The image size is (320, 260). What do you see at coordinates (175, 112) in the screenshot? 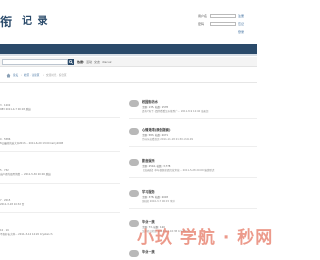
I see `forum-last-post: 还有7天了, 四所看看怎么能到广... 2011-8-9 12:40 海无涯` at bounding box center [175, 112].